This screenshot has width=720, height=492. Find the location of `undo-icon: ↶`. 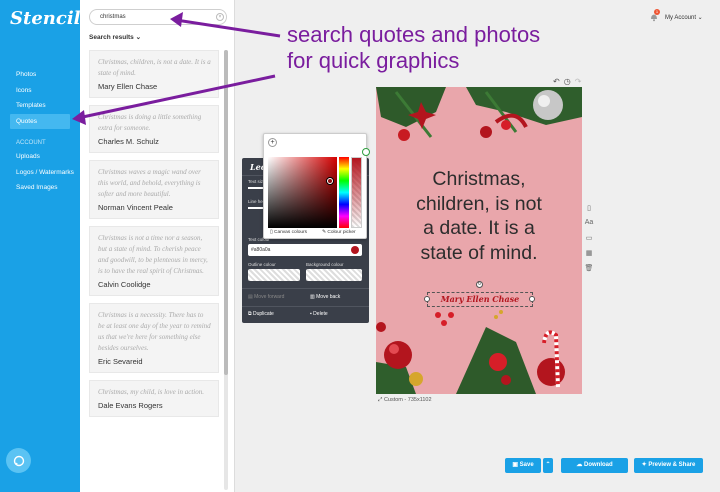

undo-icon: ↶ is located at coordinates (556, 81).